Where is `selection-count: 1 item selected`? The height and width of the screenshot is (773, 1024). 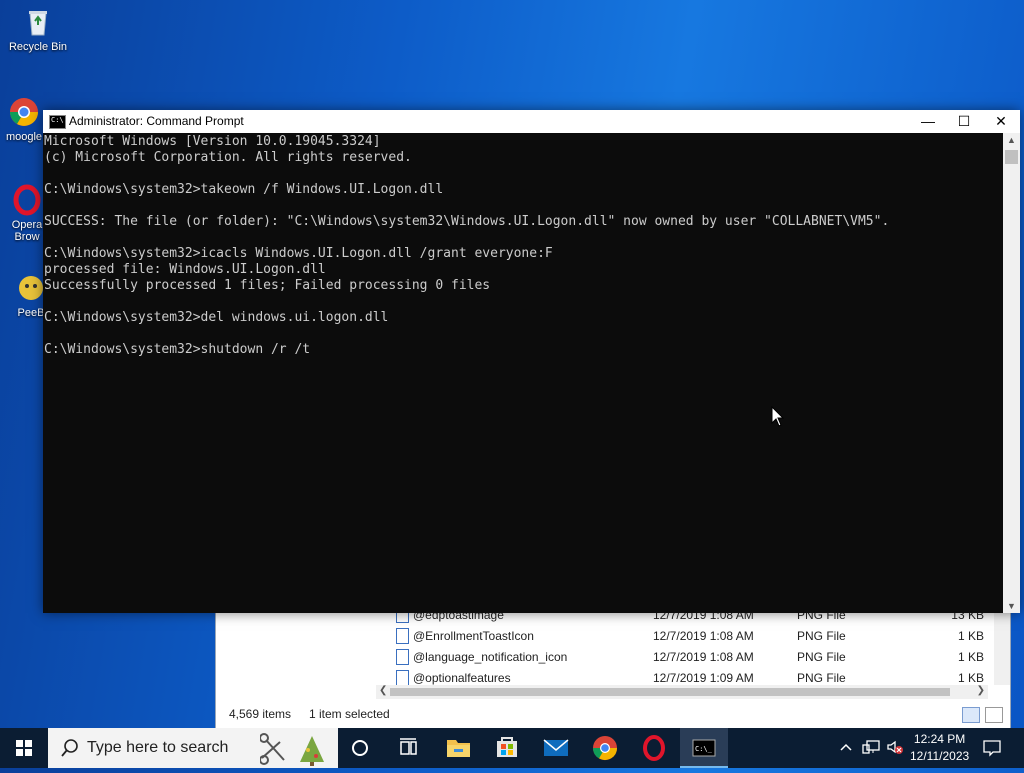 selection-count: 1 item selected is located at coordinates (349, 714).